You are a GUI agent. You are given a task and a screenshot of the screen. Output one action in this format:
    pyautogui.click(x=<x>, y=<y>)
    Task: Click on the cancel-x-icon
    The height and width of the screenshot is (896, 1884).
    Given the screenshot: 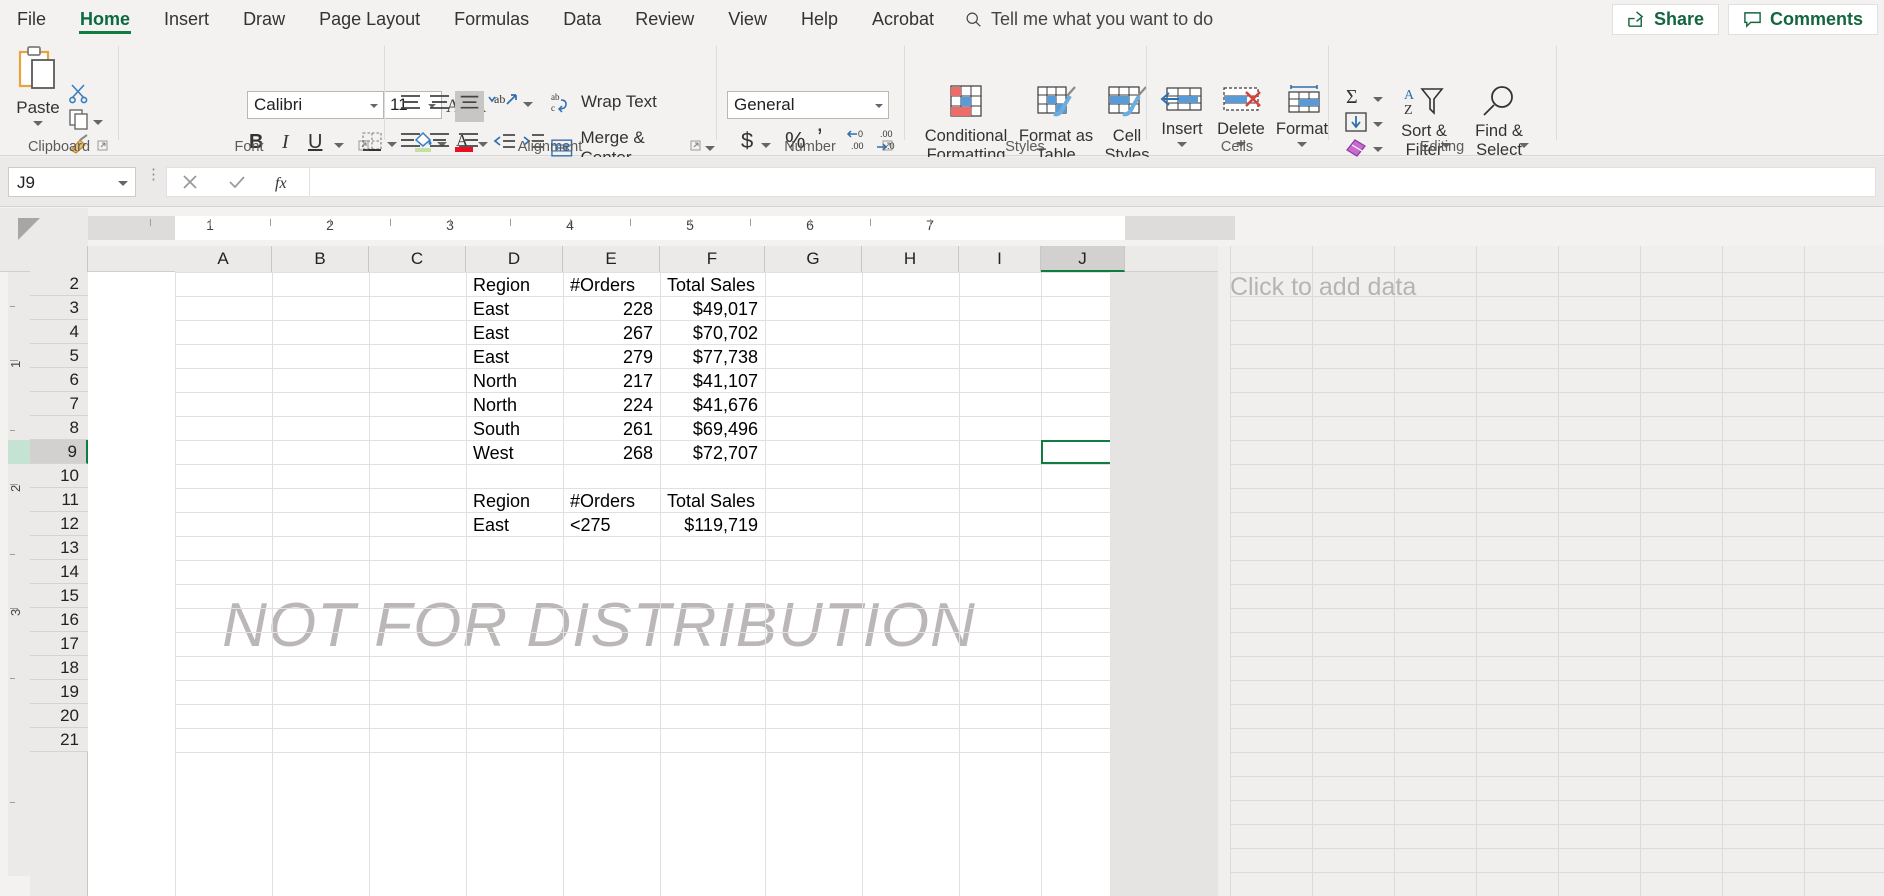 What is the action you would take?
    pyautogui.click(x=190, y=182)
    